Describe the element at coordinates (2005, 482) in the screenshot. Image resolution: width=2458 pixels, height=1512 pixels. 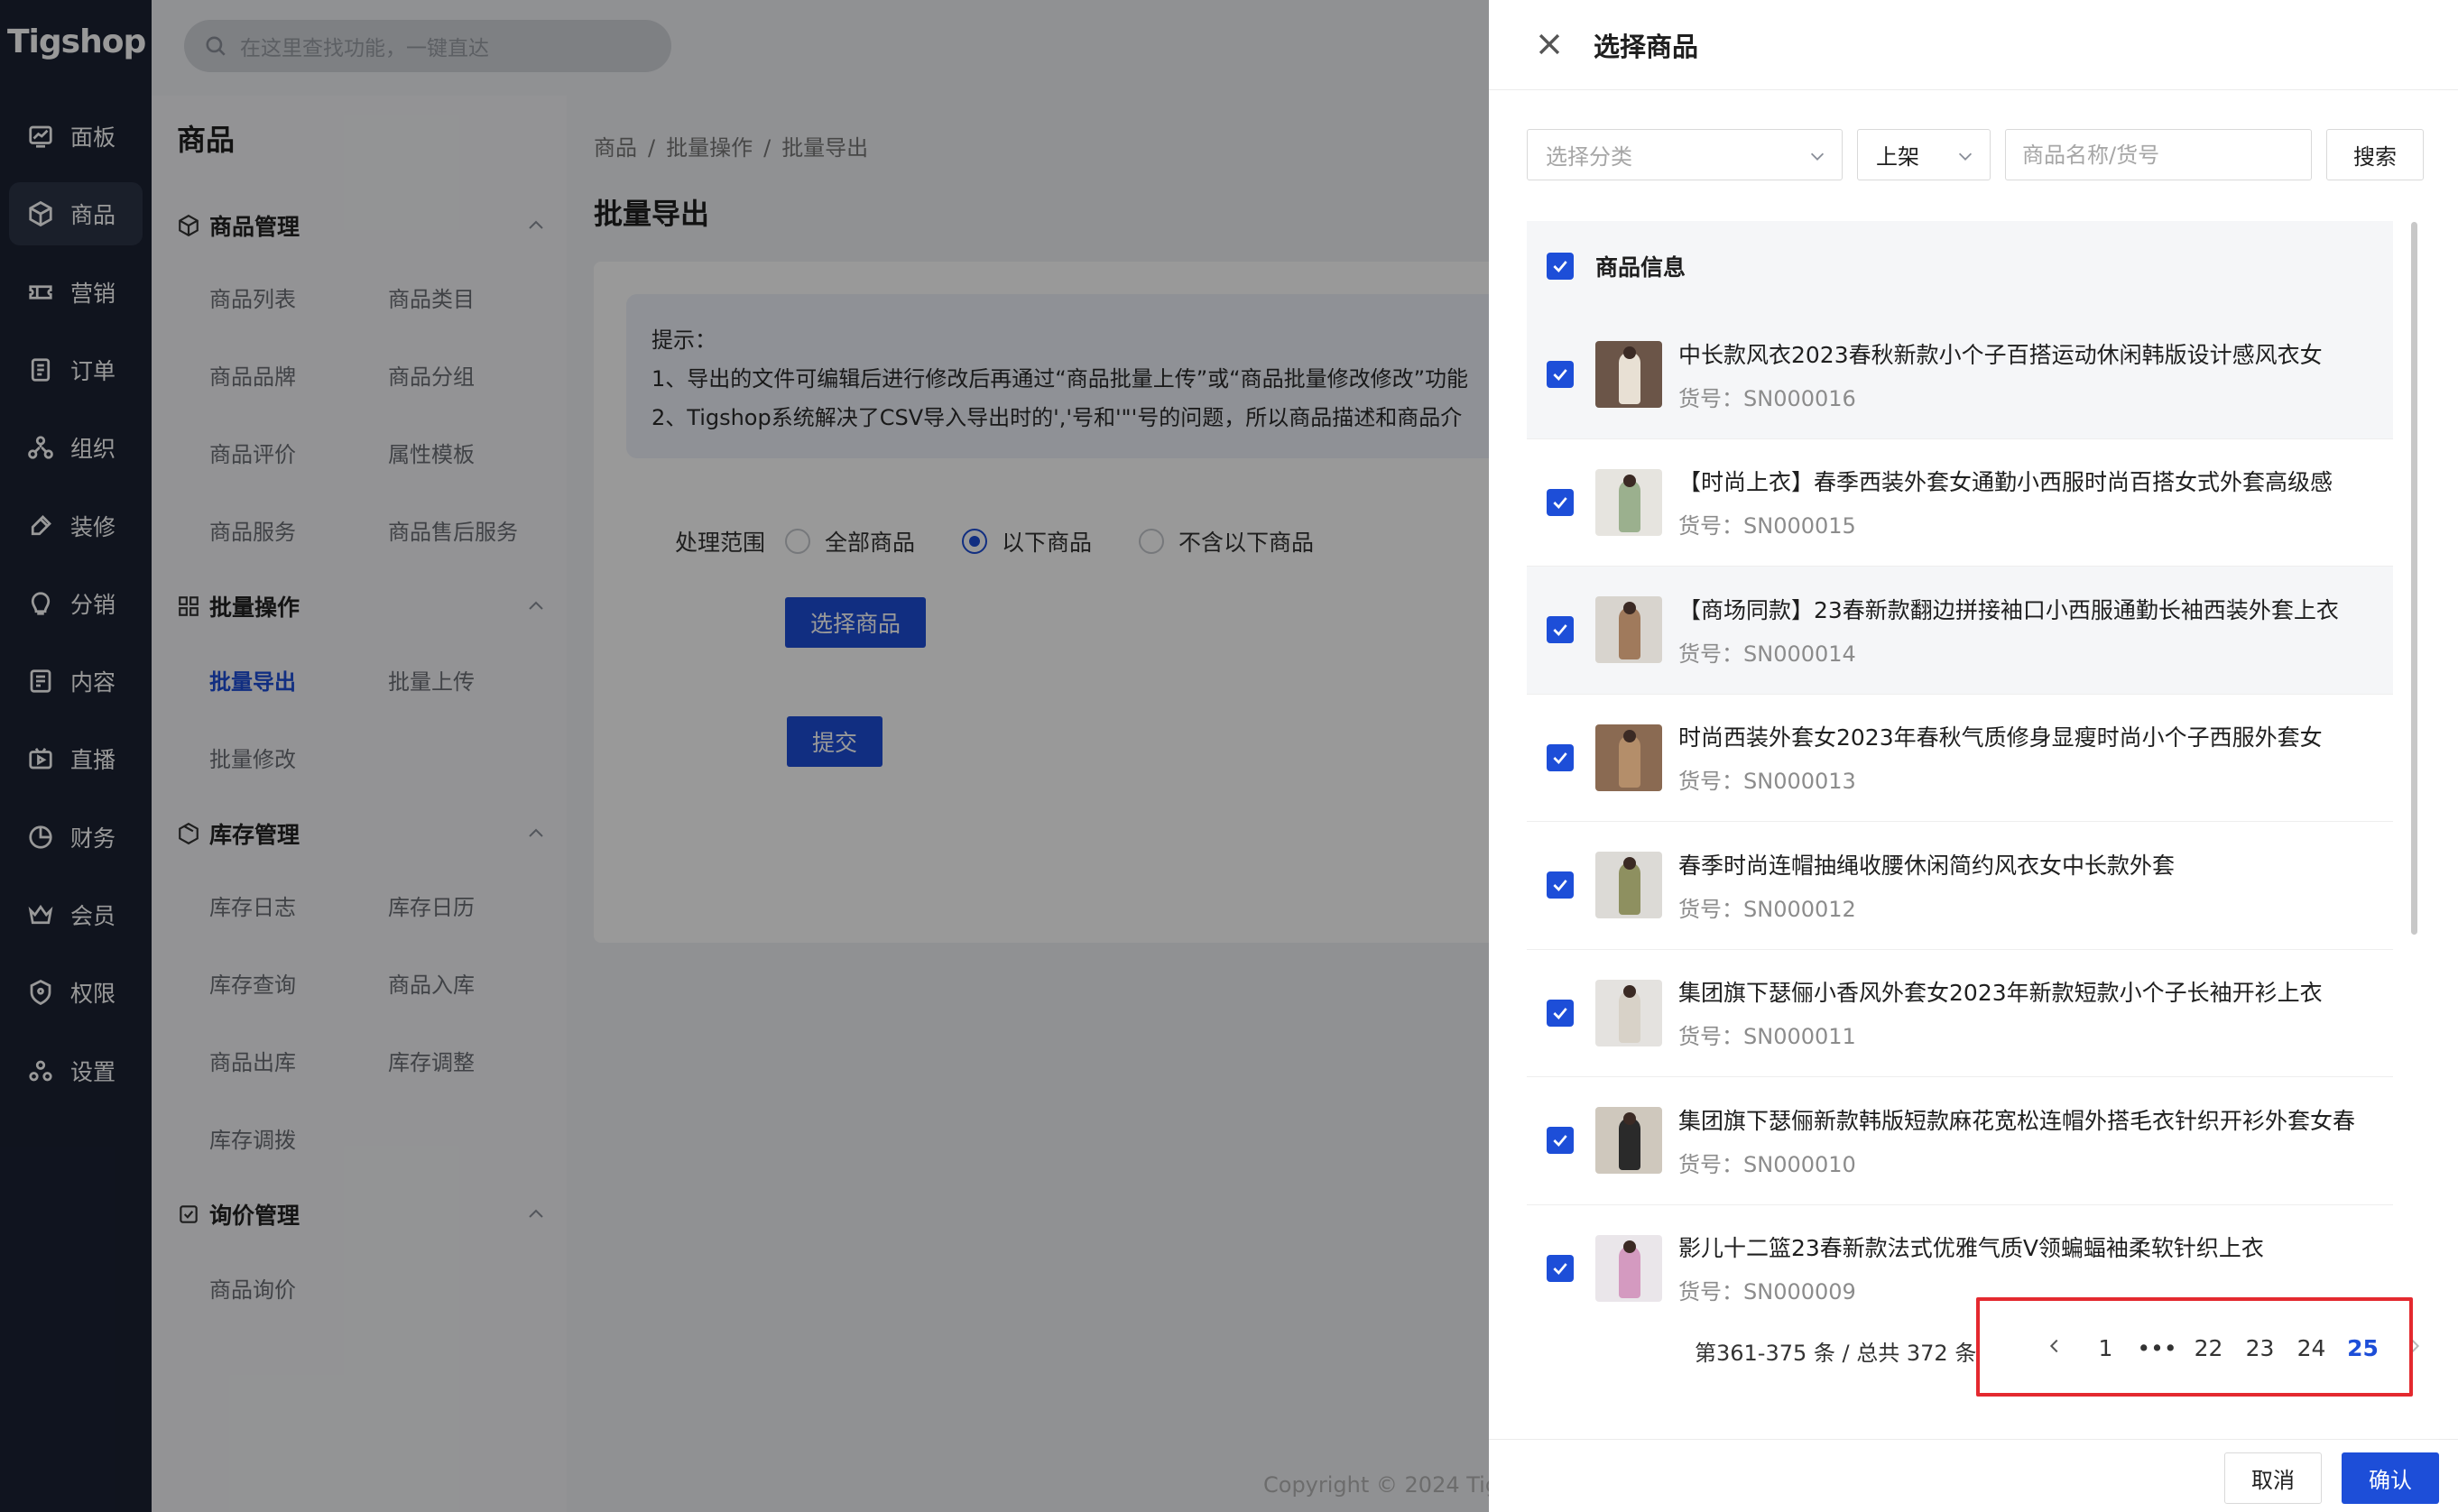
I see `product-name: 【时尚上衣】春季西装外套女通勤小西服时尚百搭女式外套高级感` at that location.